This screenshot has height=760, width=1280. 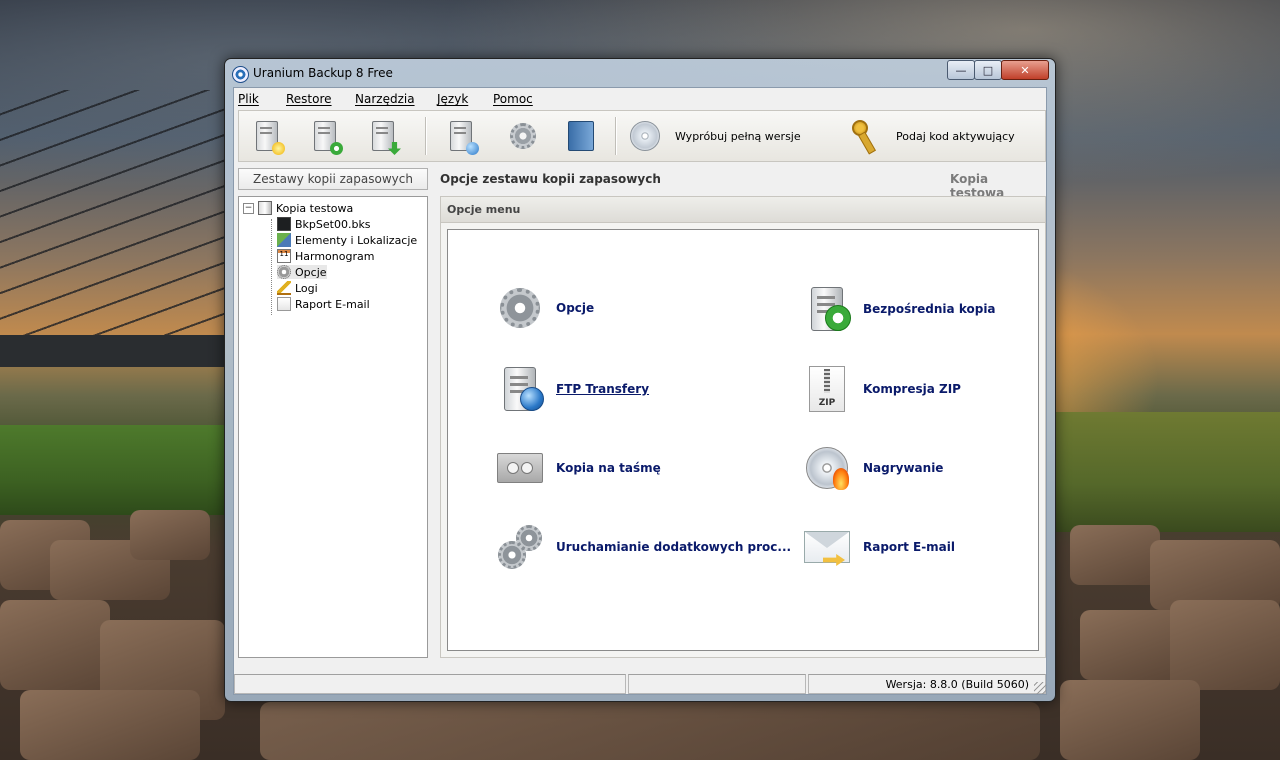 I want to click on settings-button, so click(x=523, y=136).